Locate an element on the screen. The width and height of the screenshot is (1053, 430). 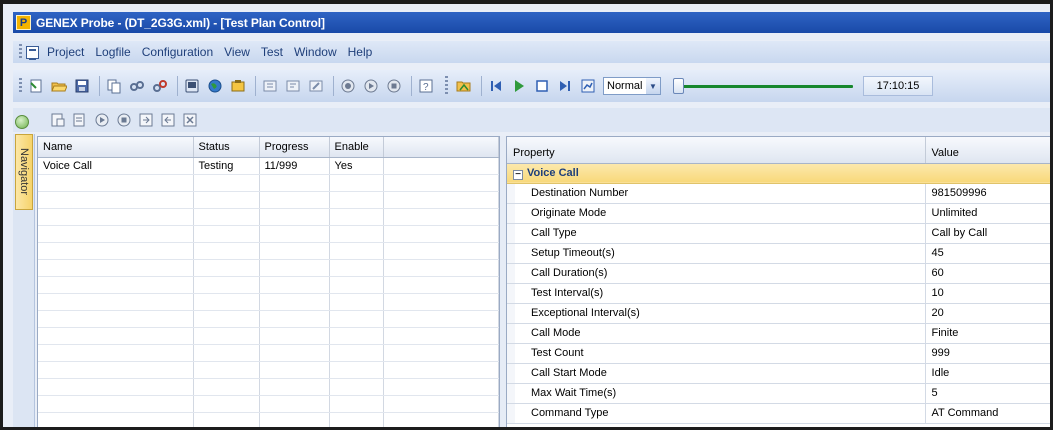
property-value: Unlimited is located at coordinates (987, 213).